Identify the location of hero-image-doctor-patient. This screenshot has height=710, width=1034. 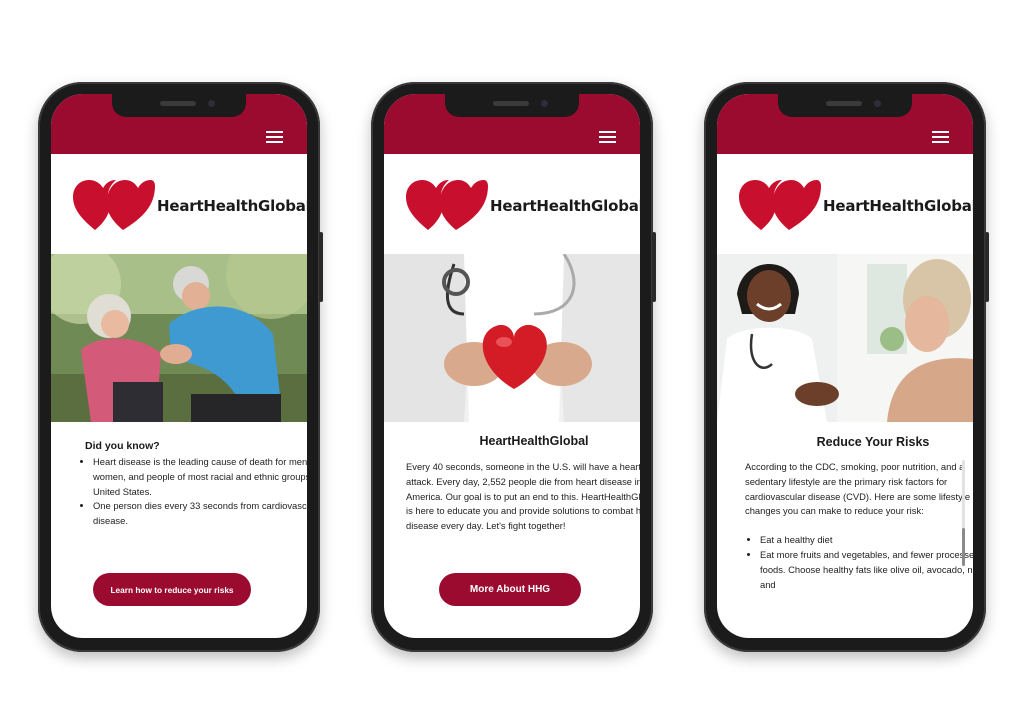
(845, 338).